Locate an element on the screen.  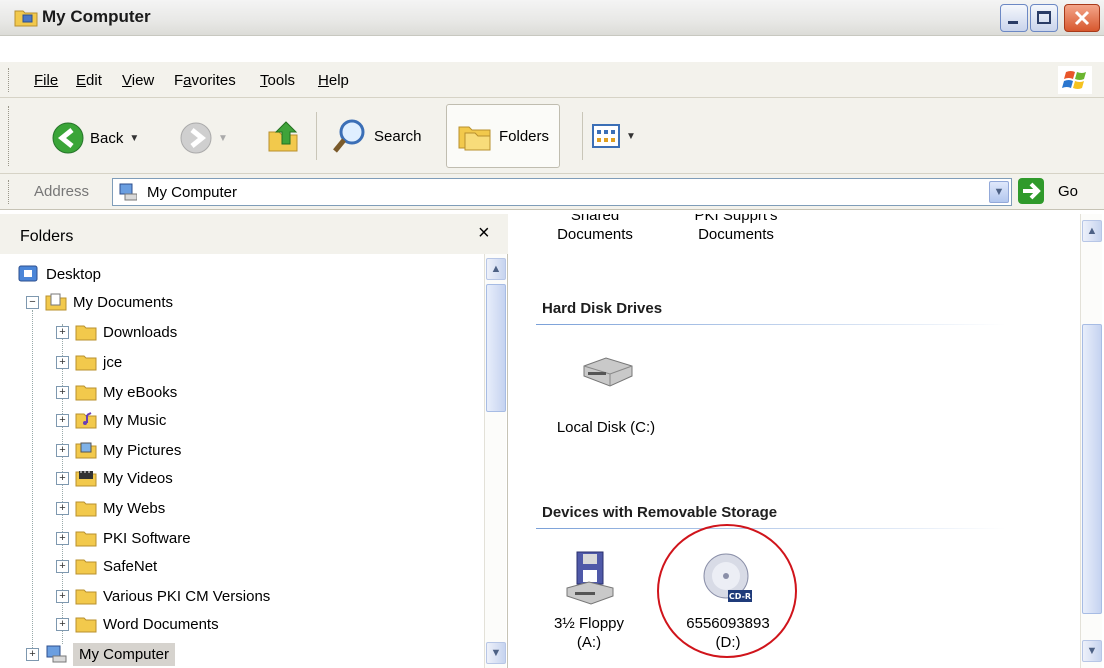
toolbar-grip is located at coordinates (9, 136).